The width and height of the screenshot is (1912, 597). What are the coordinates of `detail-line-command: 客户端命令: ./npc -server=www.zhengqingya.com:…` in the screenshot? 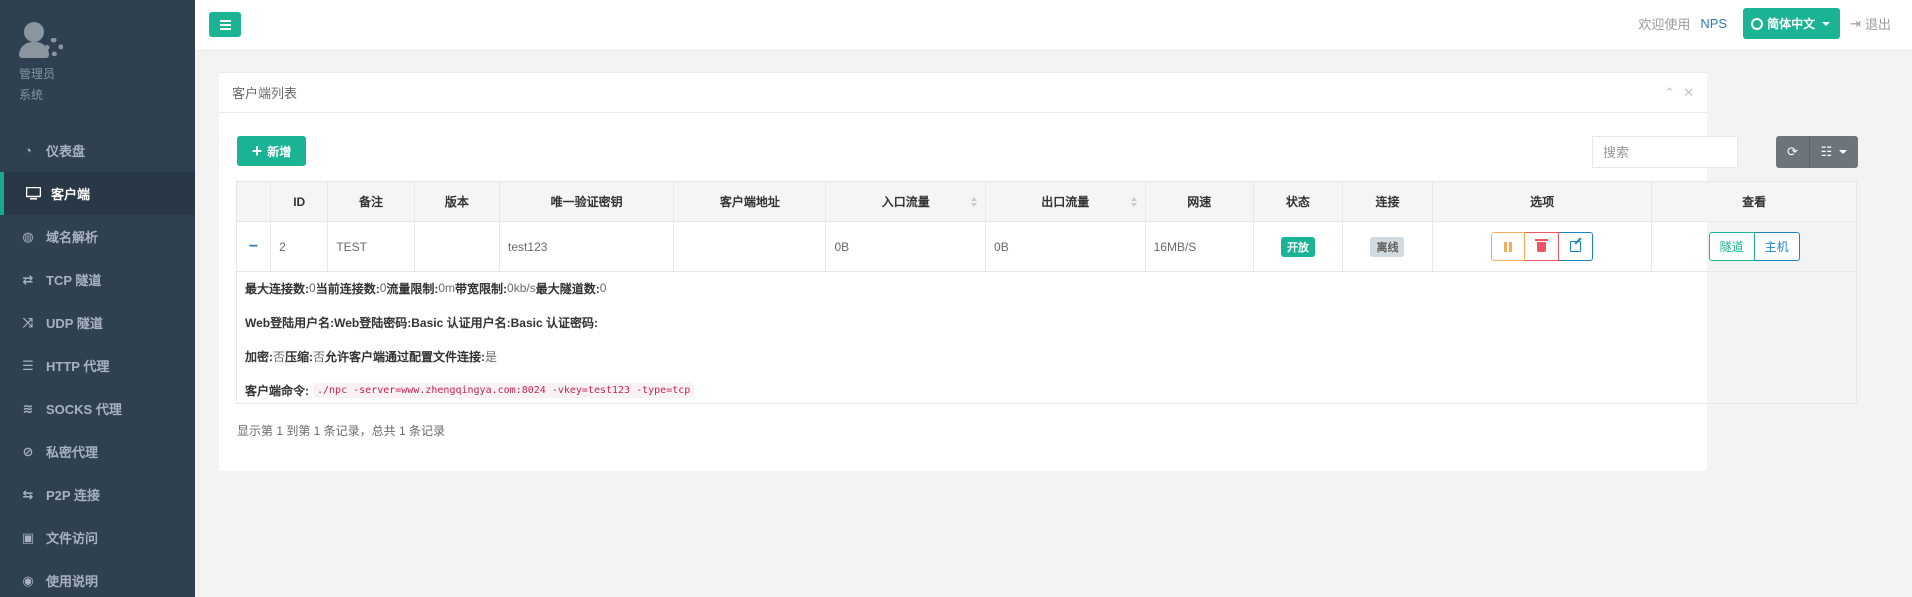 It's located at (1046, 390).